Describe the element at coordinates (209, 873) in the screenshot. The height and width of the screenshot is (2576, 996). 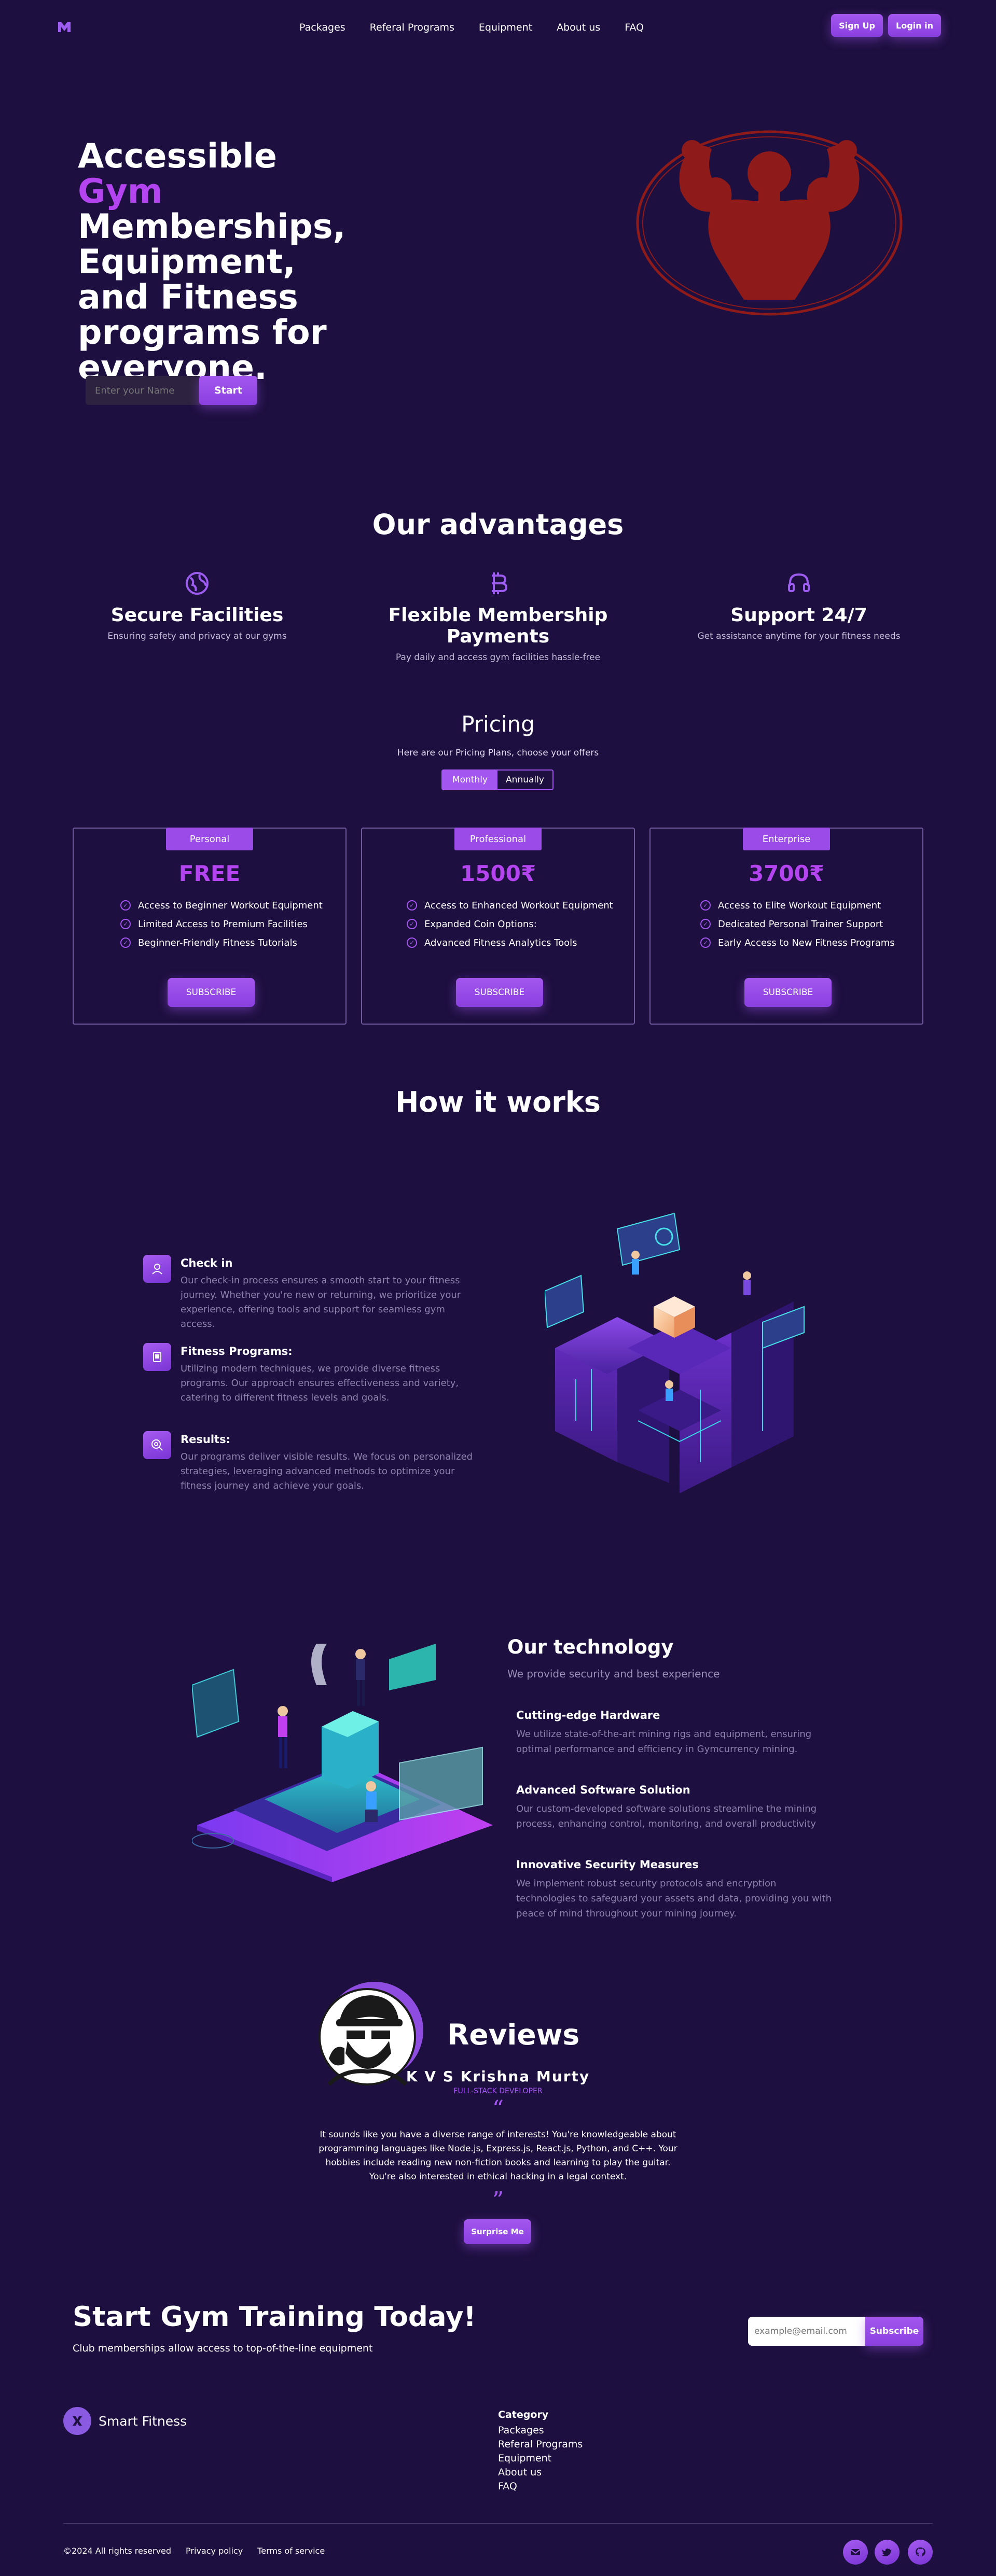
I see `plan-price: FREE` at that location.